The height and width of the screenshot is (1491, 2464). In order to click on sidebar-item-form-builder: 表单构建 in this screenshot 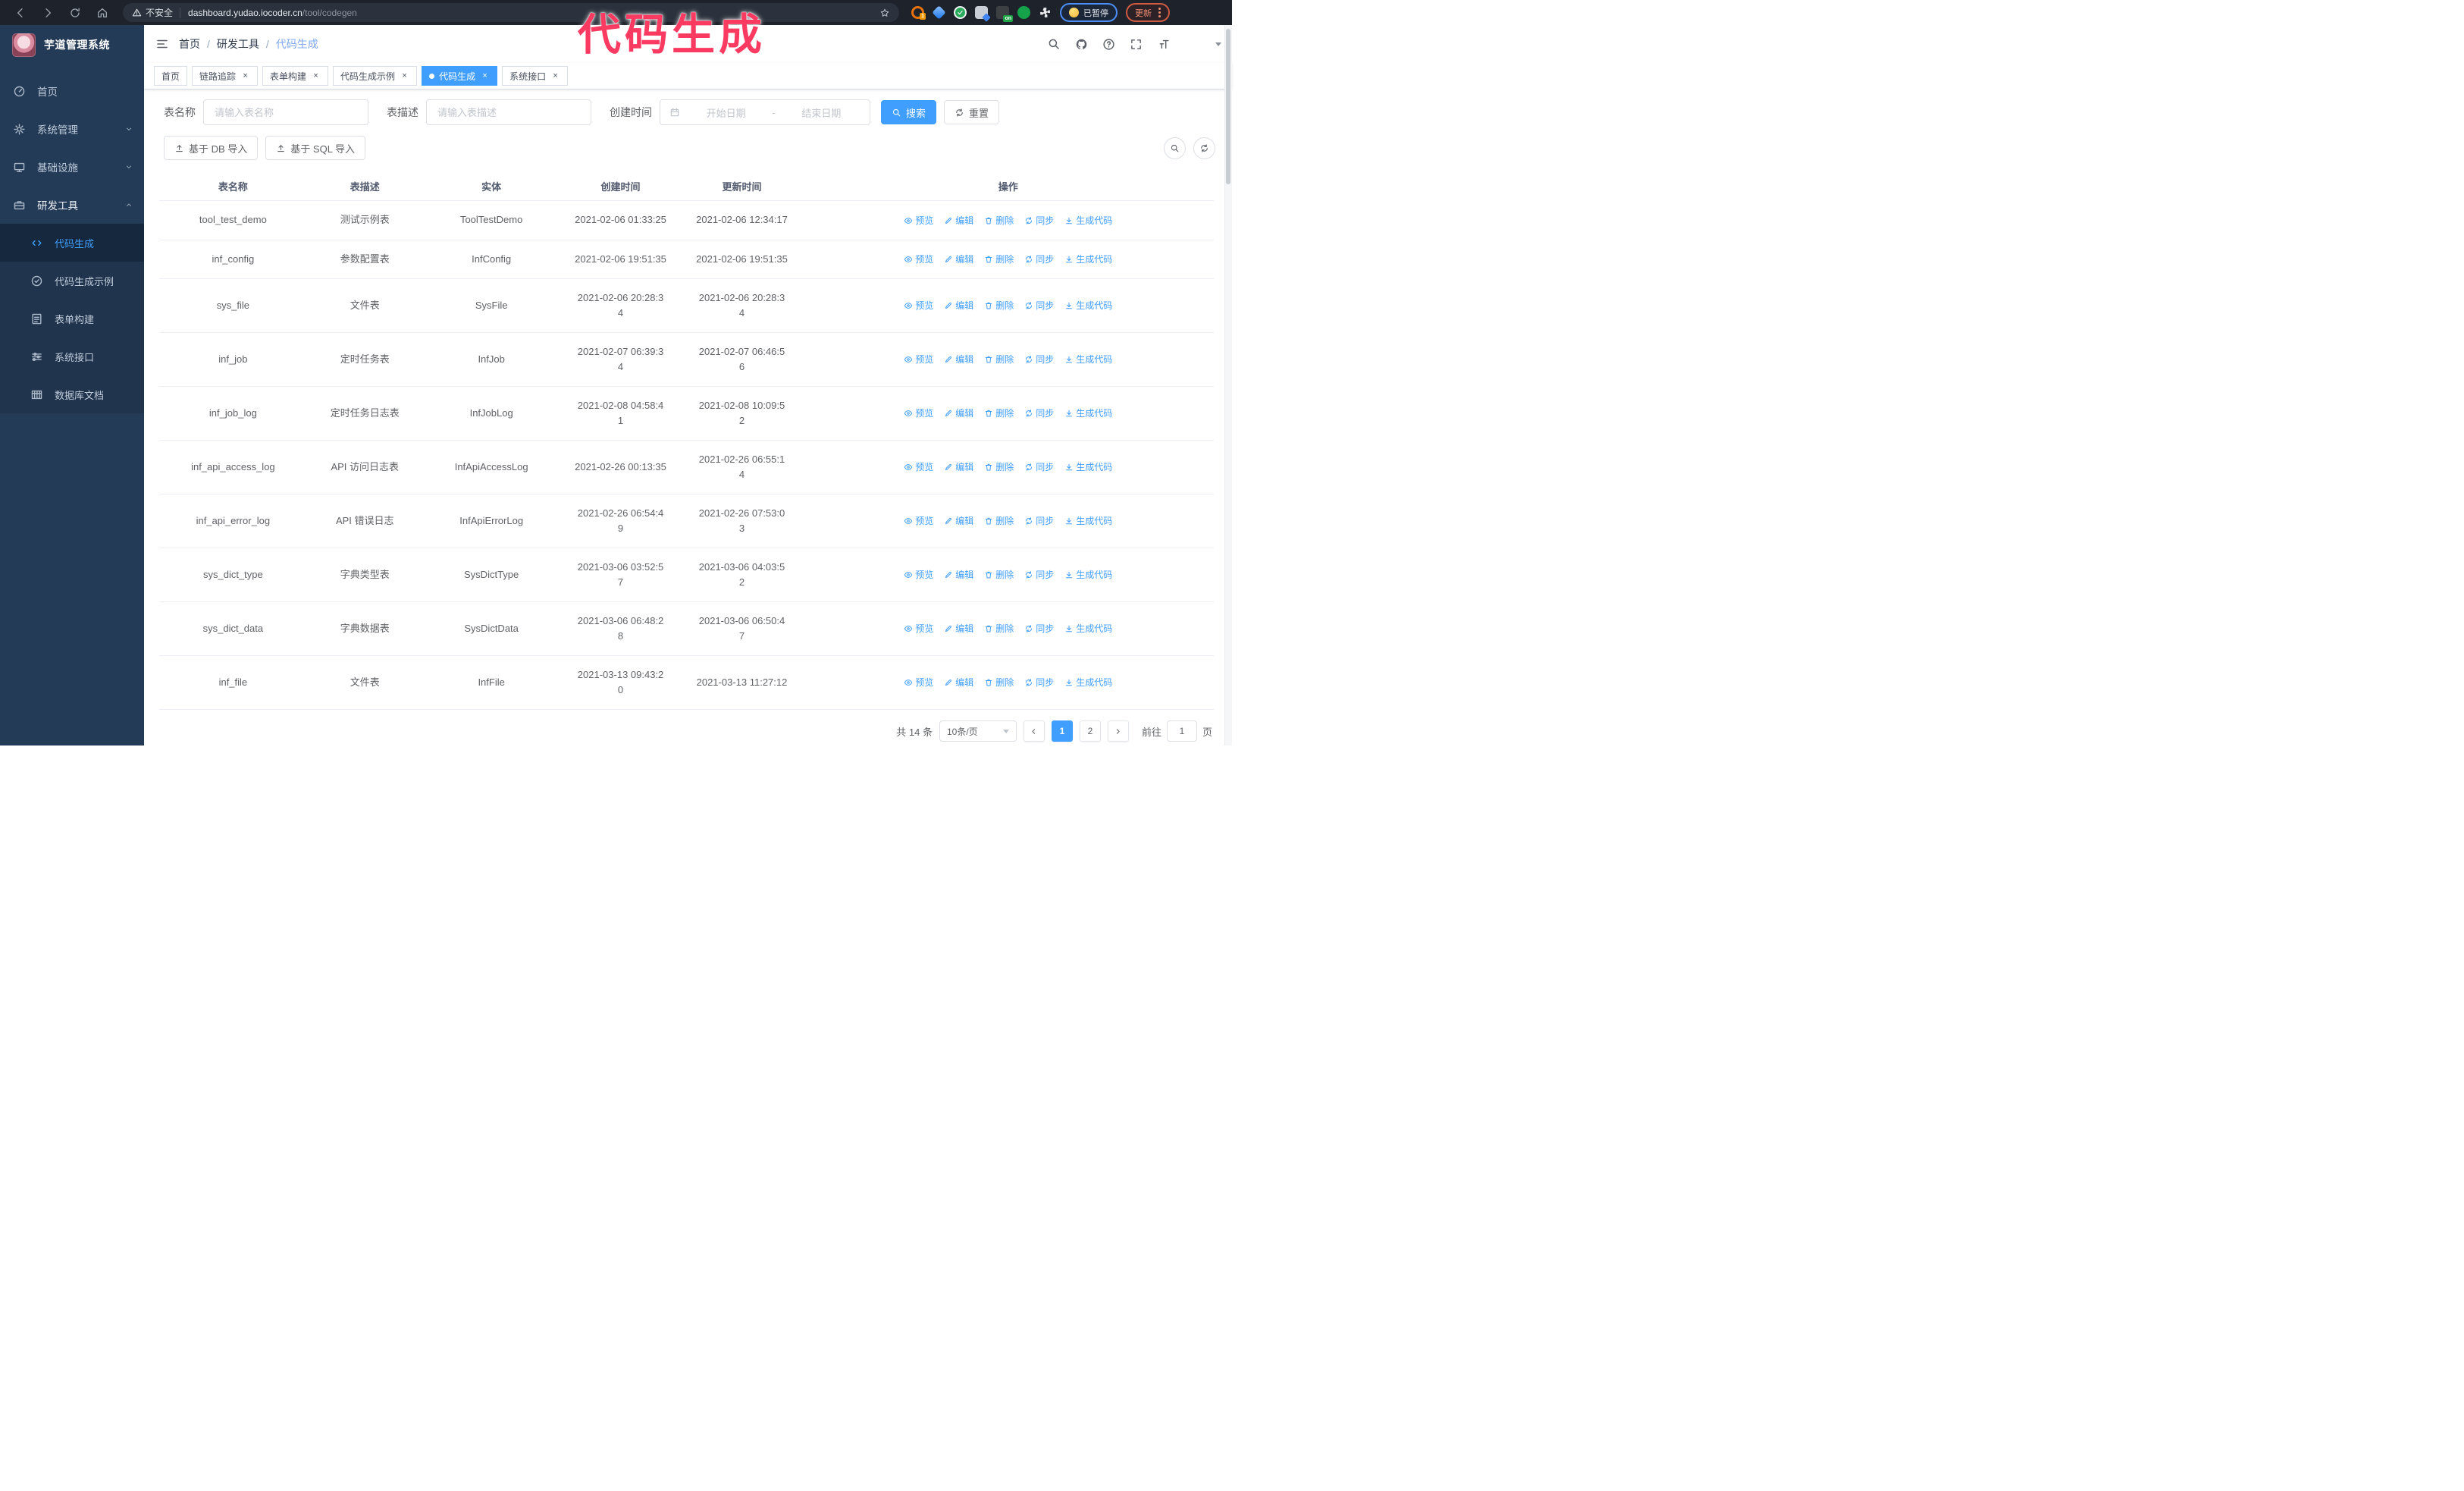, I will do `click(72, 318)`.